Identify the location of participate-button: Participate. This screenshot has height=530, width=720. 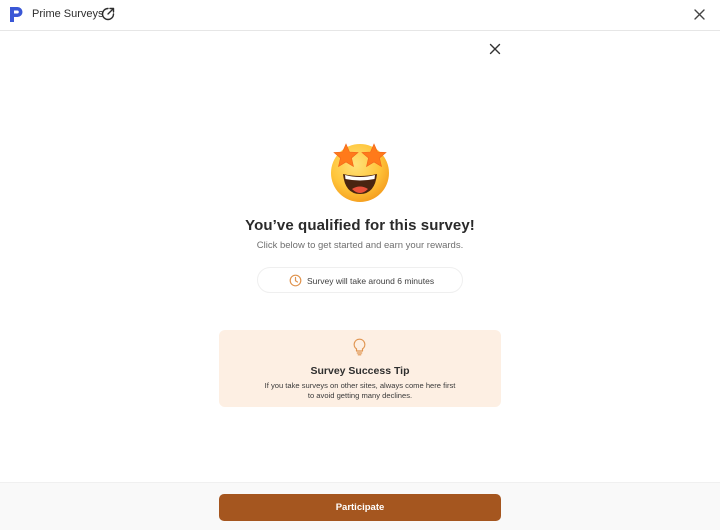
(360, 507).